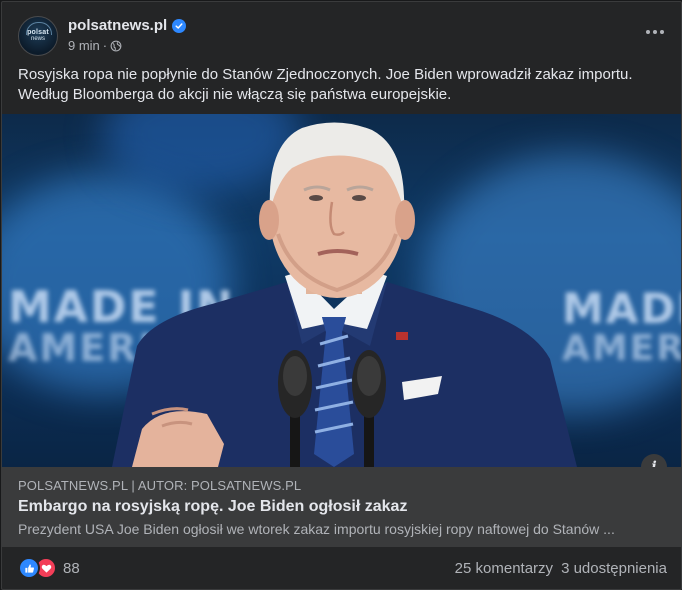 Image resolution: width=682 pixels, height=590 pixels. I want to click on page-name-row: polsatnews.pl, so click(127, 25).